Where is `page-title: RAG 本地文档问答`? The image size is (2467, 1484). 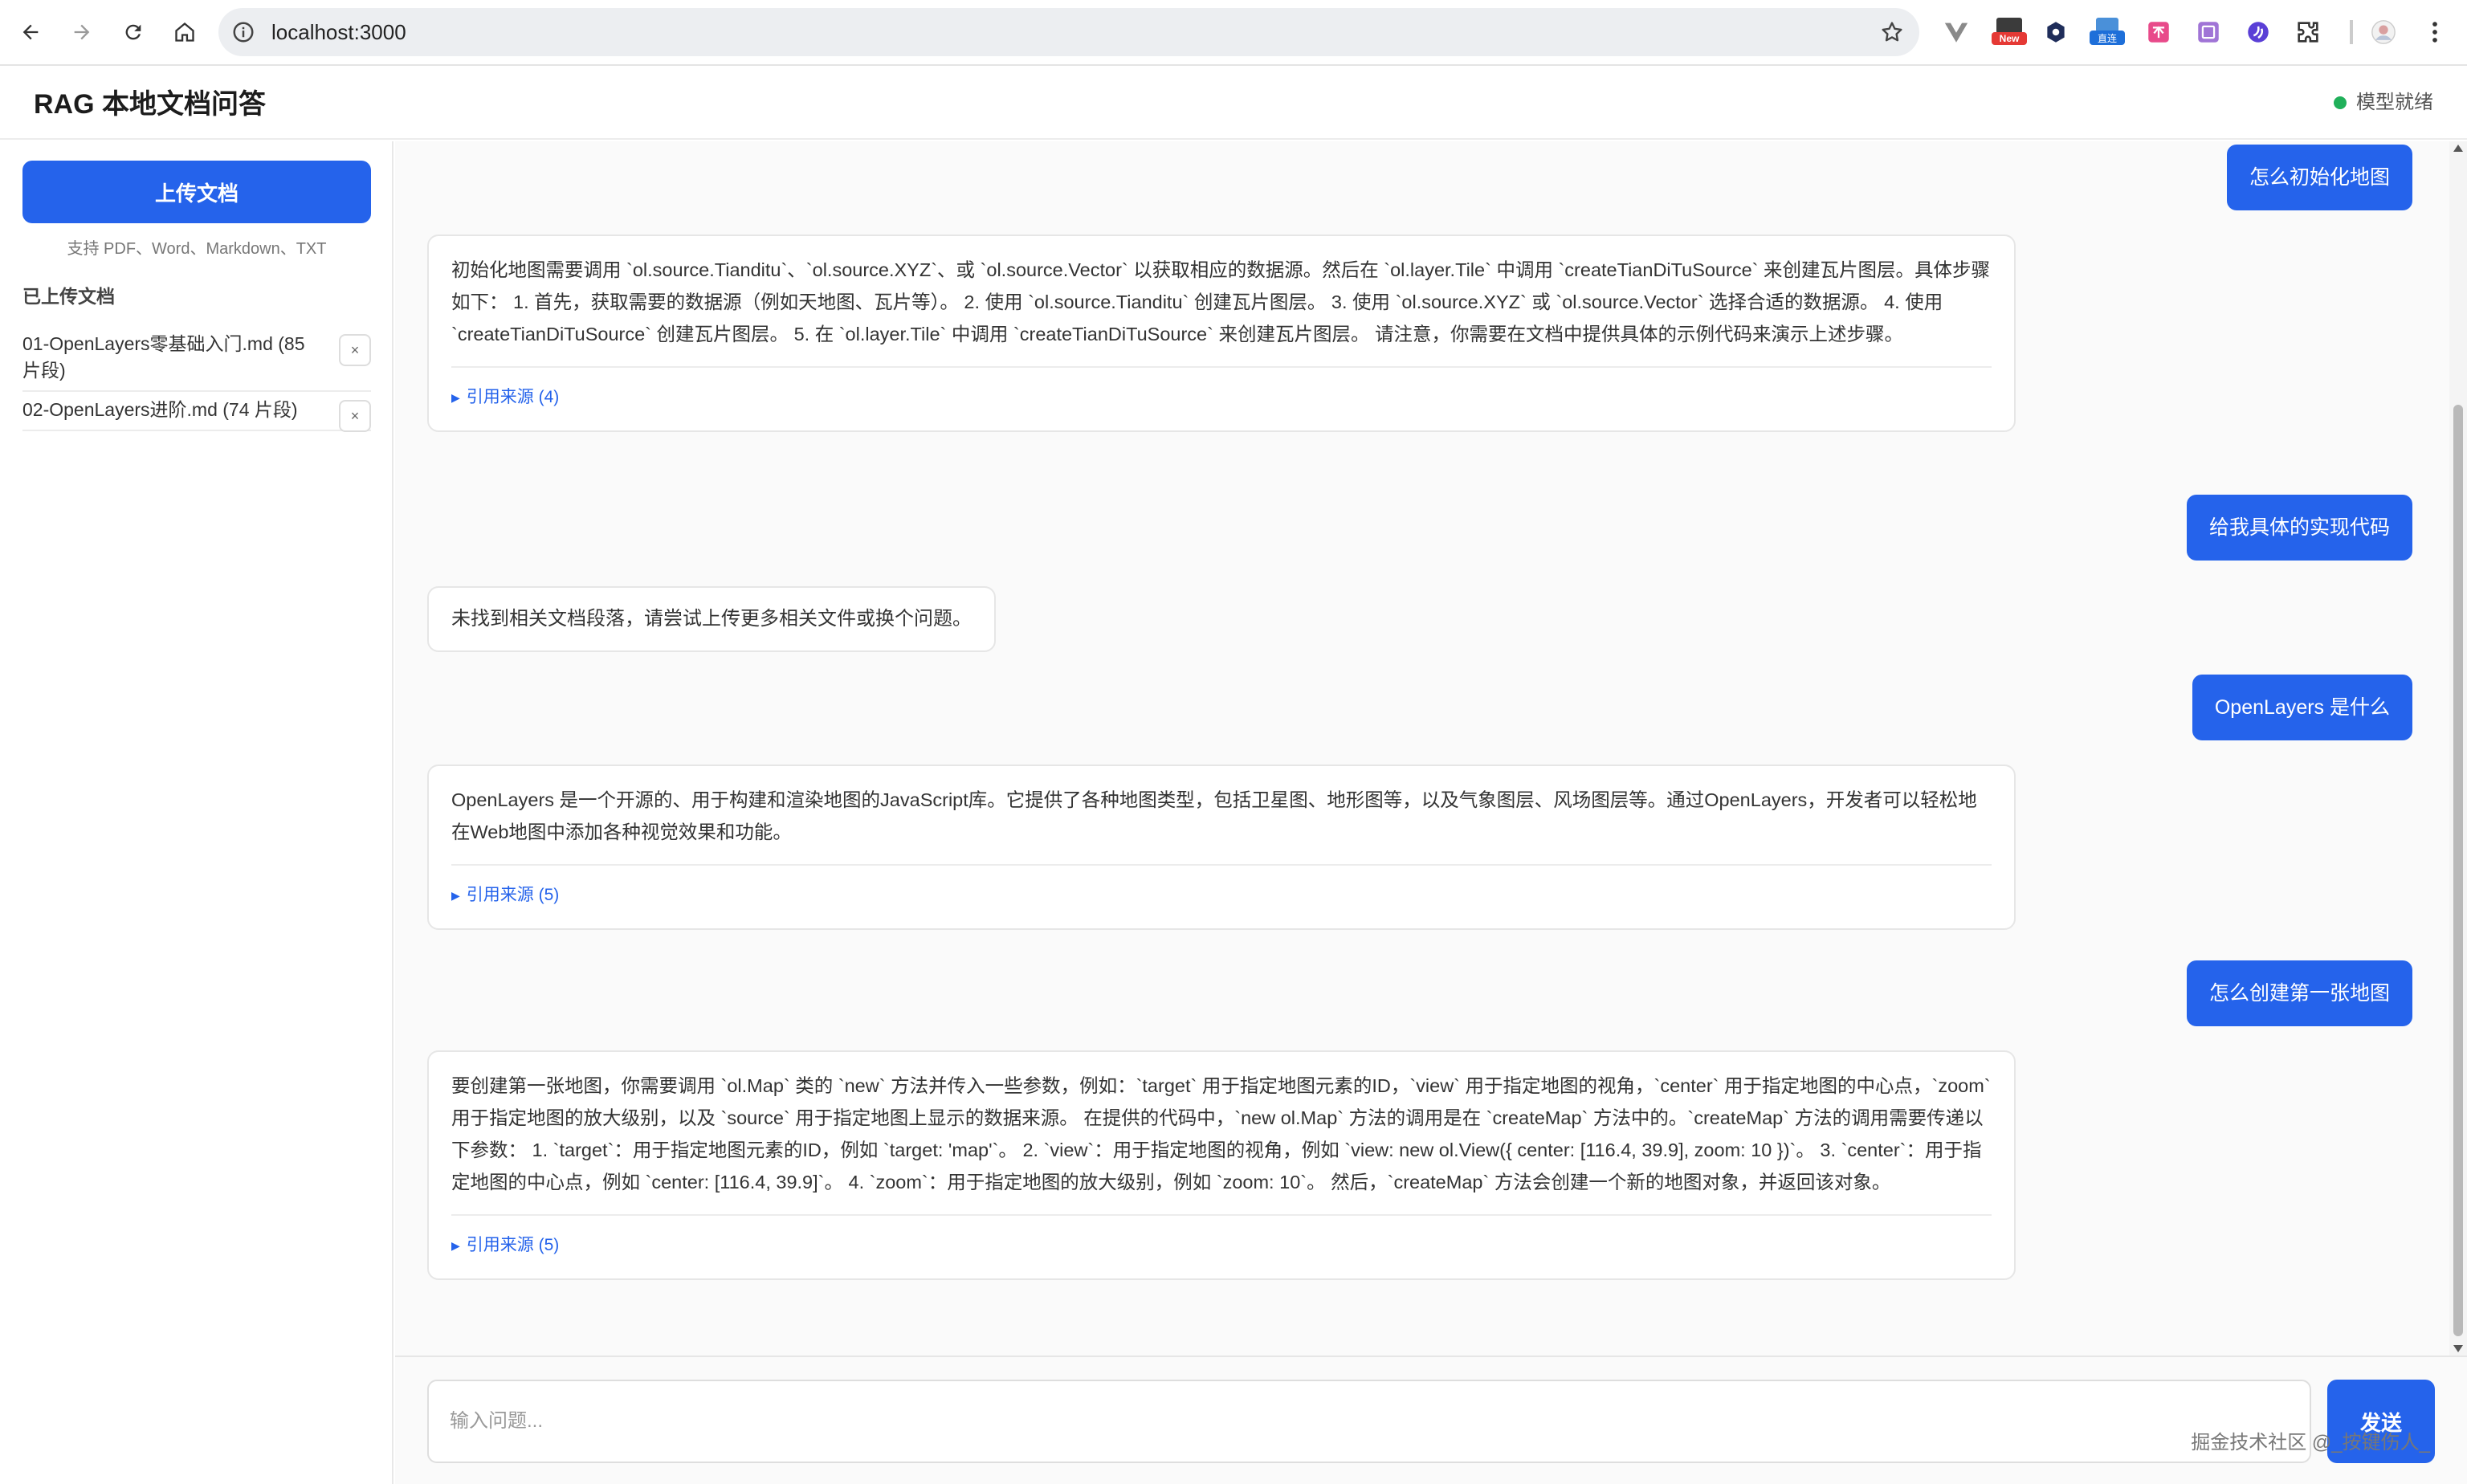 page-title: RAG 本地文档问答 is located at coordinates (150, 104).